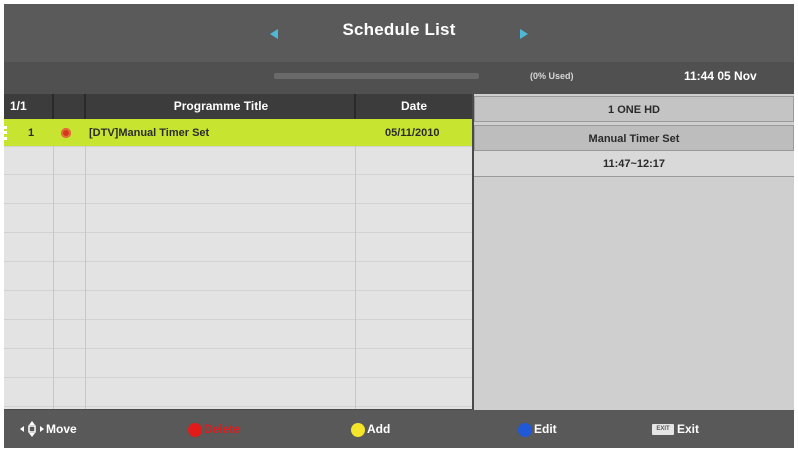 The height and width of the screenshot is (451, 798). What do you see at coordinates (18, 106) in the screenshot?
I see `page-indicator: 1/1` at bounding box center [18, 106].